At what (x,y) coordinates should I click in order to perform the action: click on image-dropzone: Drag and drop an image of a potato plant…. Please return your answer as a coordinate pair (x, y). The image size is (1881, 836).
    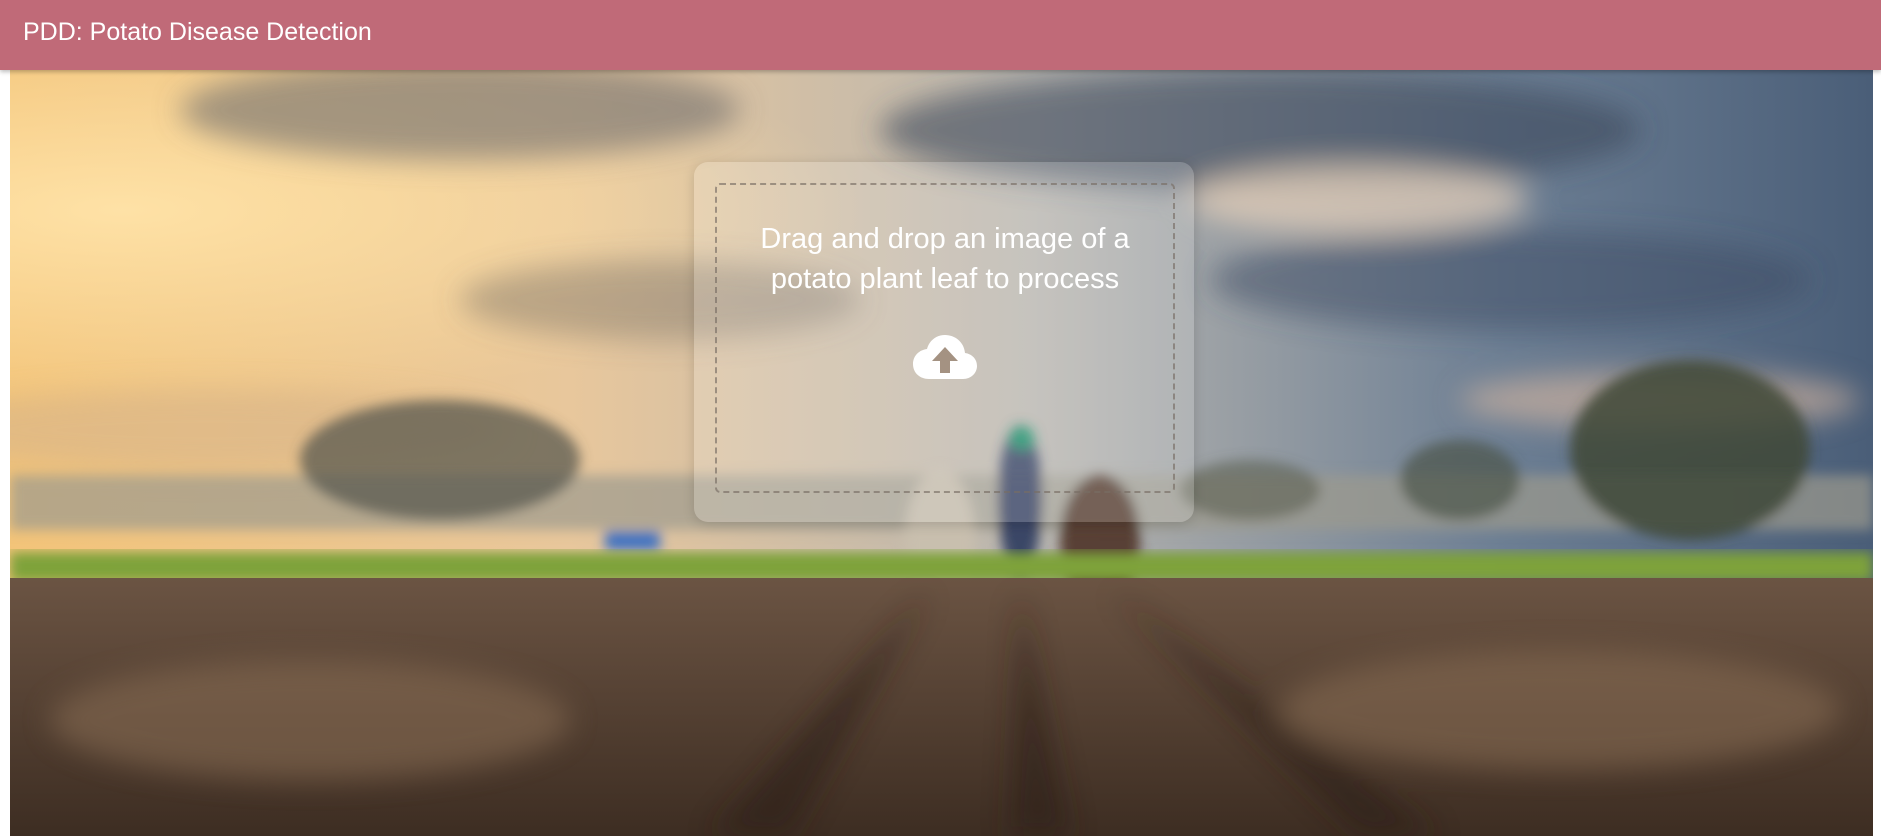
    Looking at the image, I should click on (945, 338).